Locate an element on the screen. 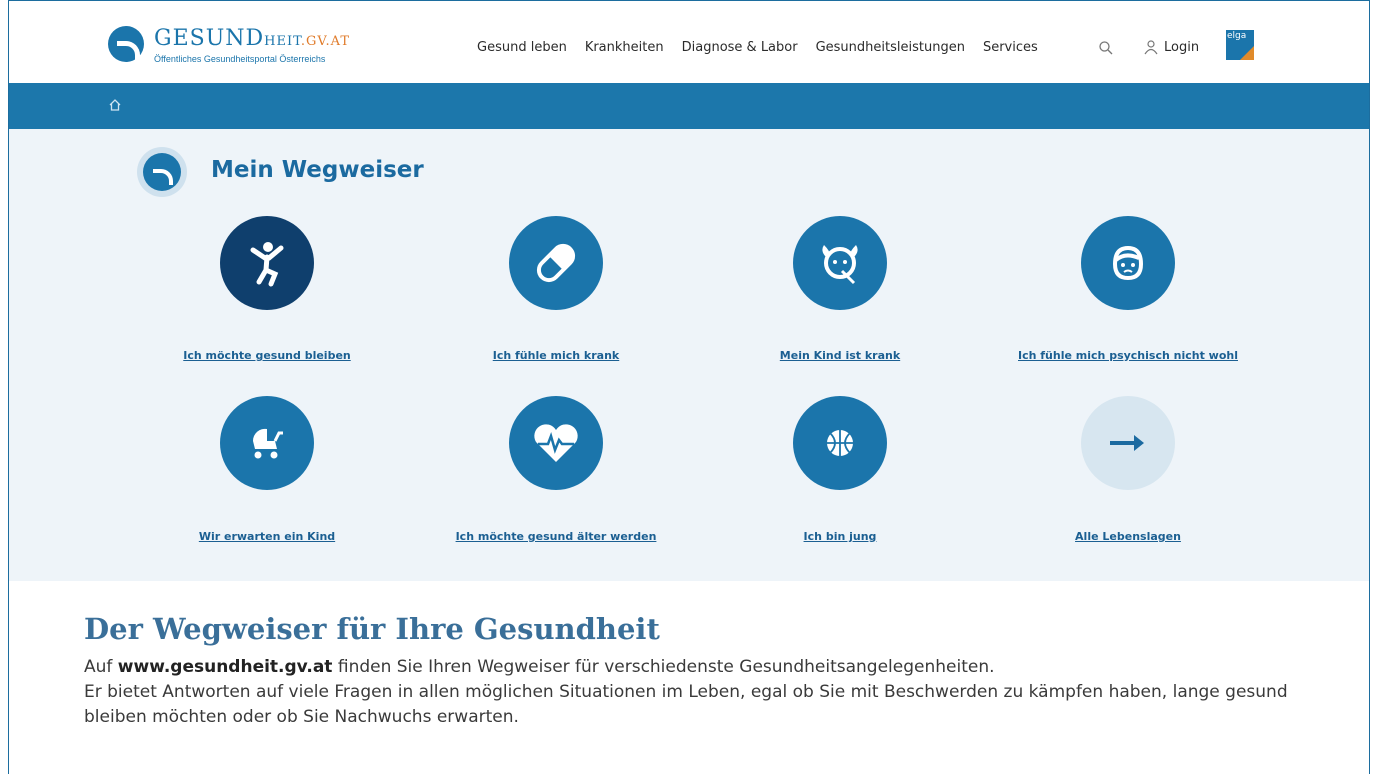 This screenshot has width=1375, height=774. tile-alle-lebenslagen: Alle Lebenslagen is located at coordinates (1128, 471).